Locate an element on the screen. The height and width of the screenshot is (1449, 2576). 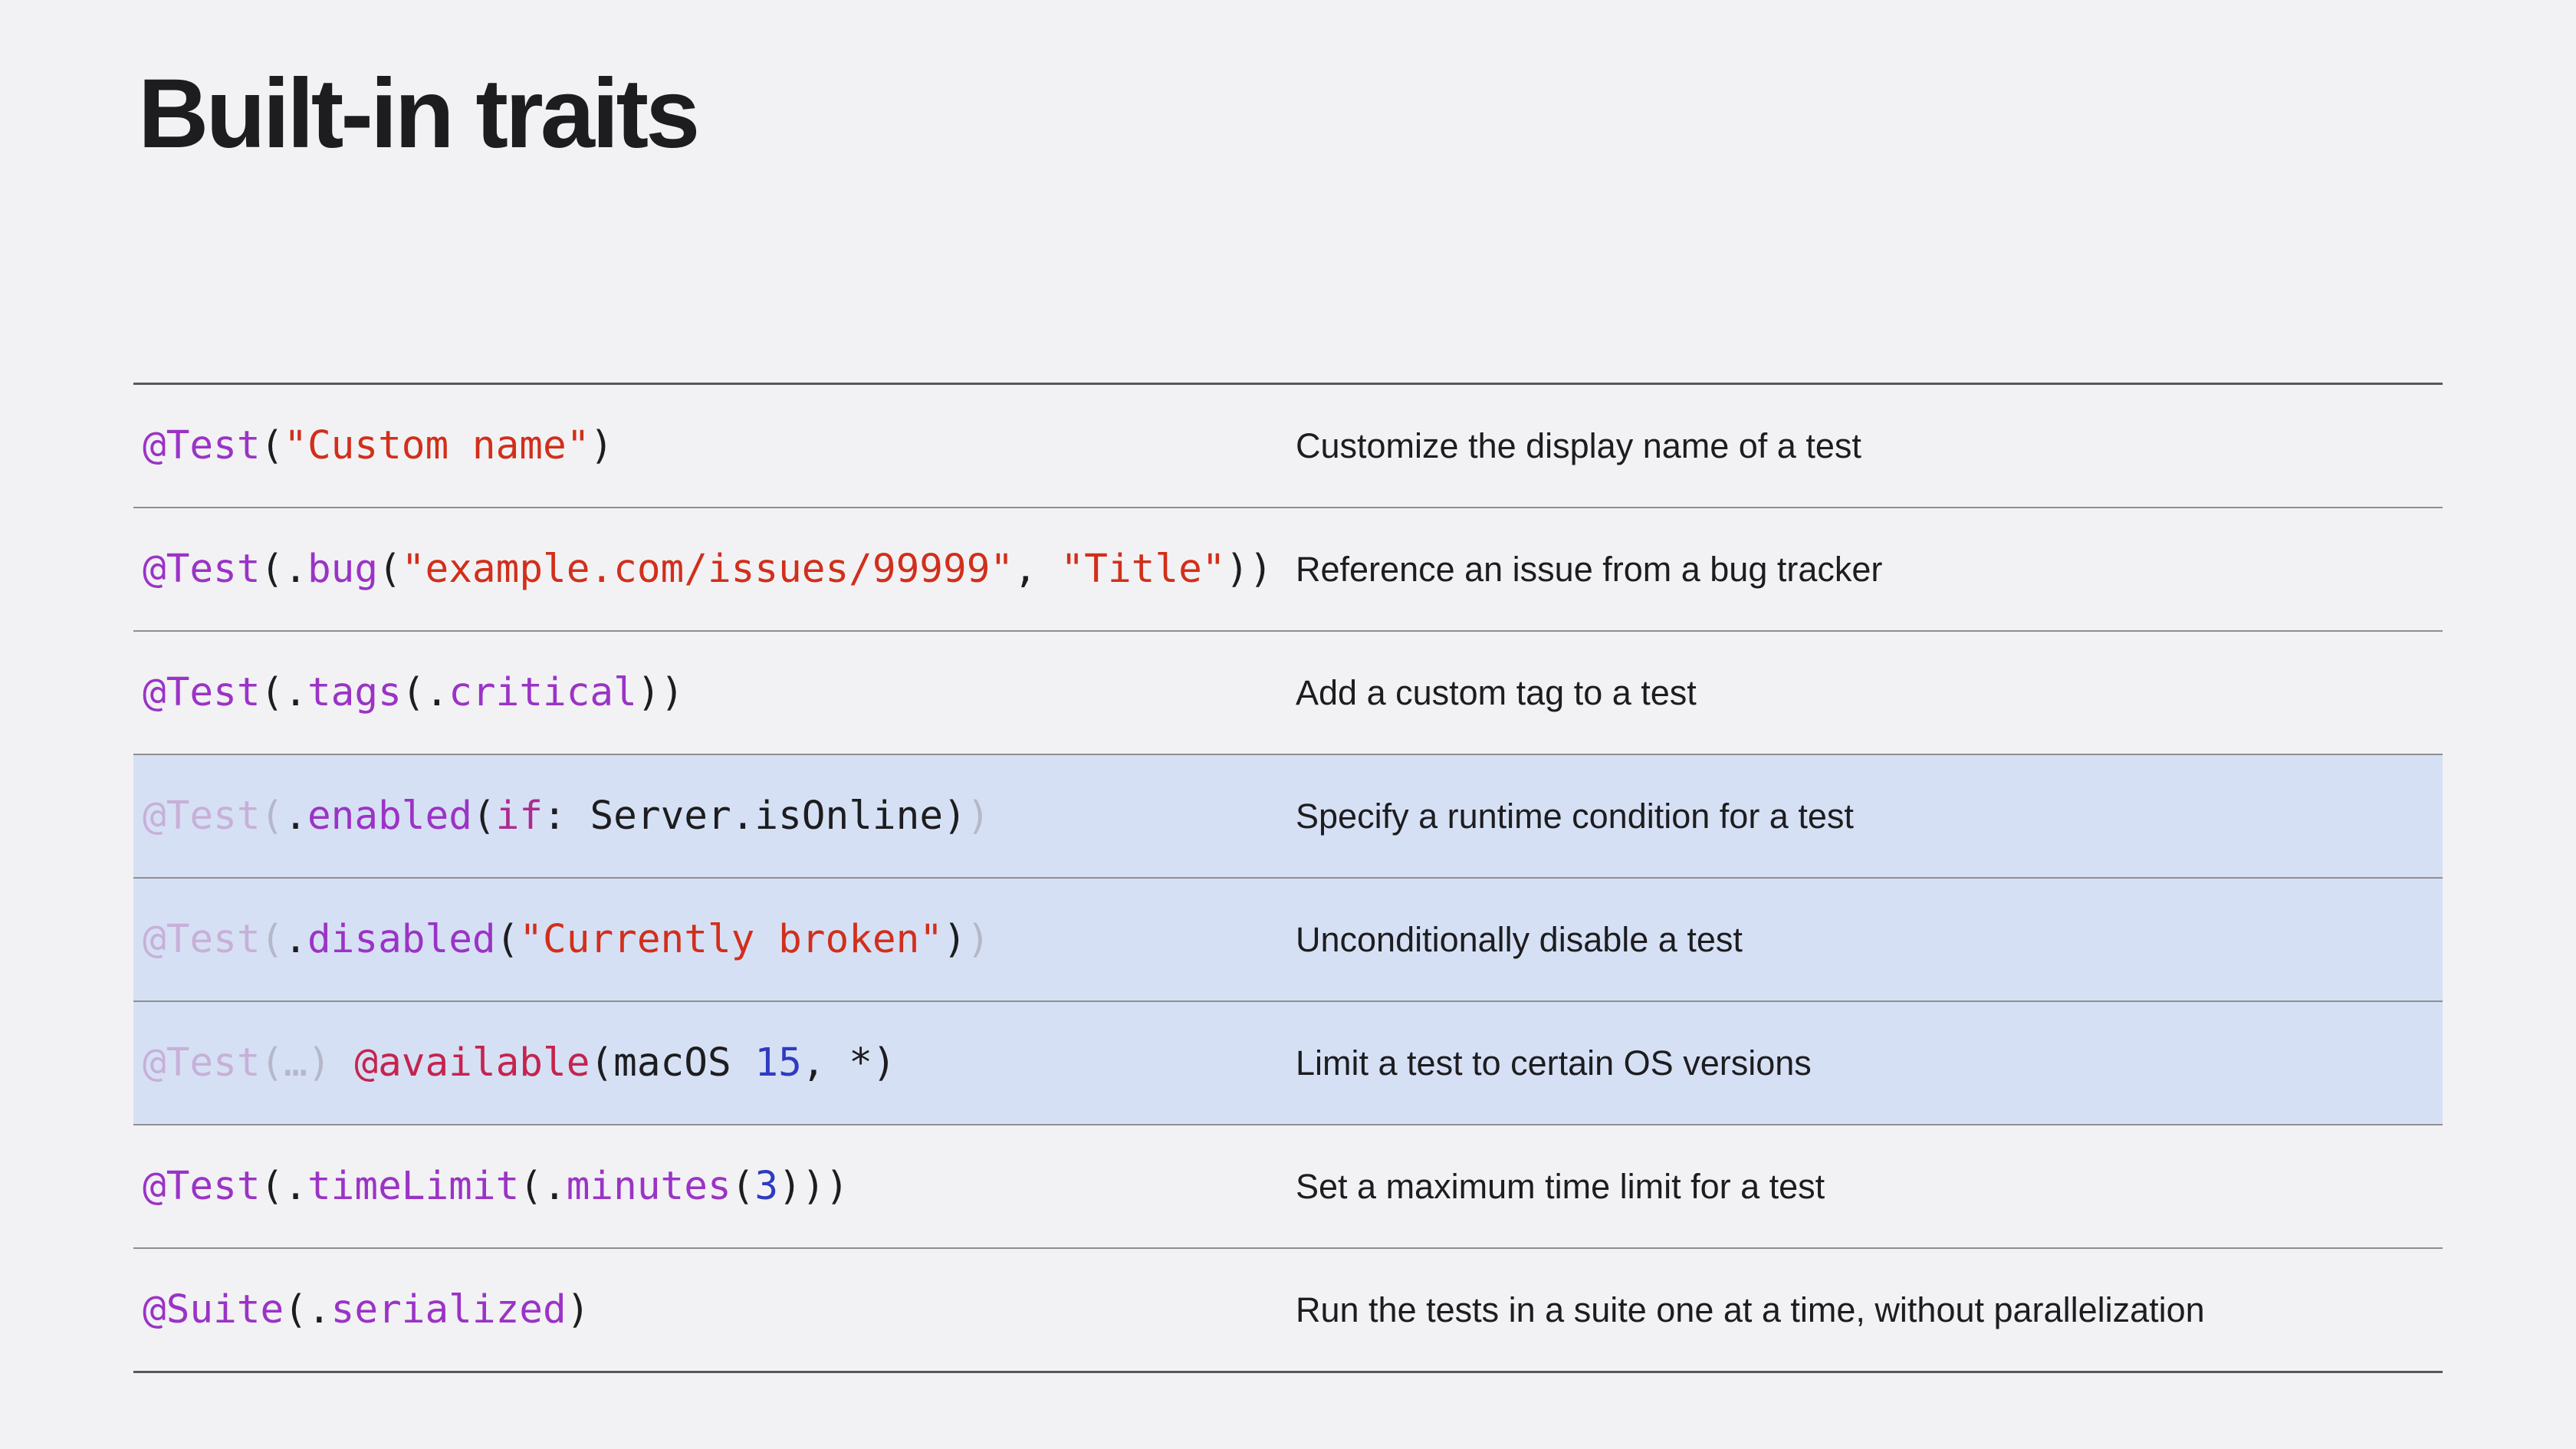
trait-description: Limit a test to certain OS versions is located at coordinates (1554, 1063).